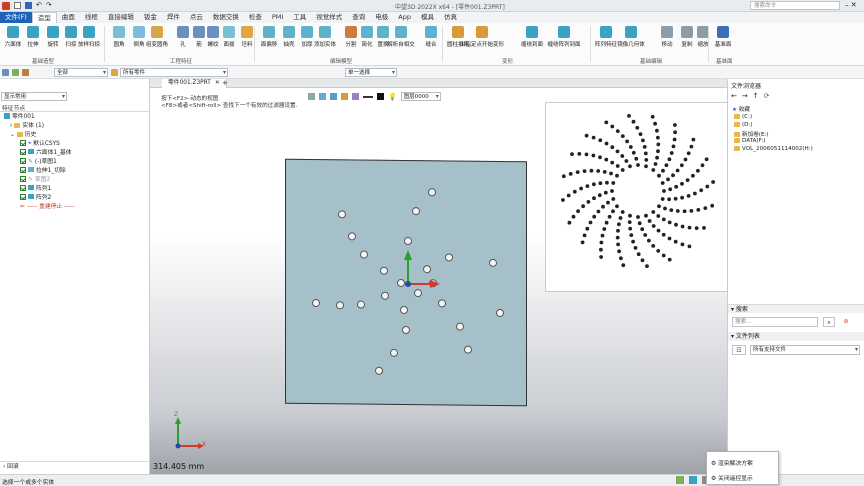 The image size is (864, 486). Describe the element at coordinates (5, 72) in the screenshot. I see `pointer-icon` at that location.